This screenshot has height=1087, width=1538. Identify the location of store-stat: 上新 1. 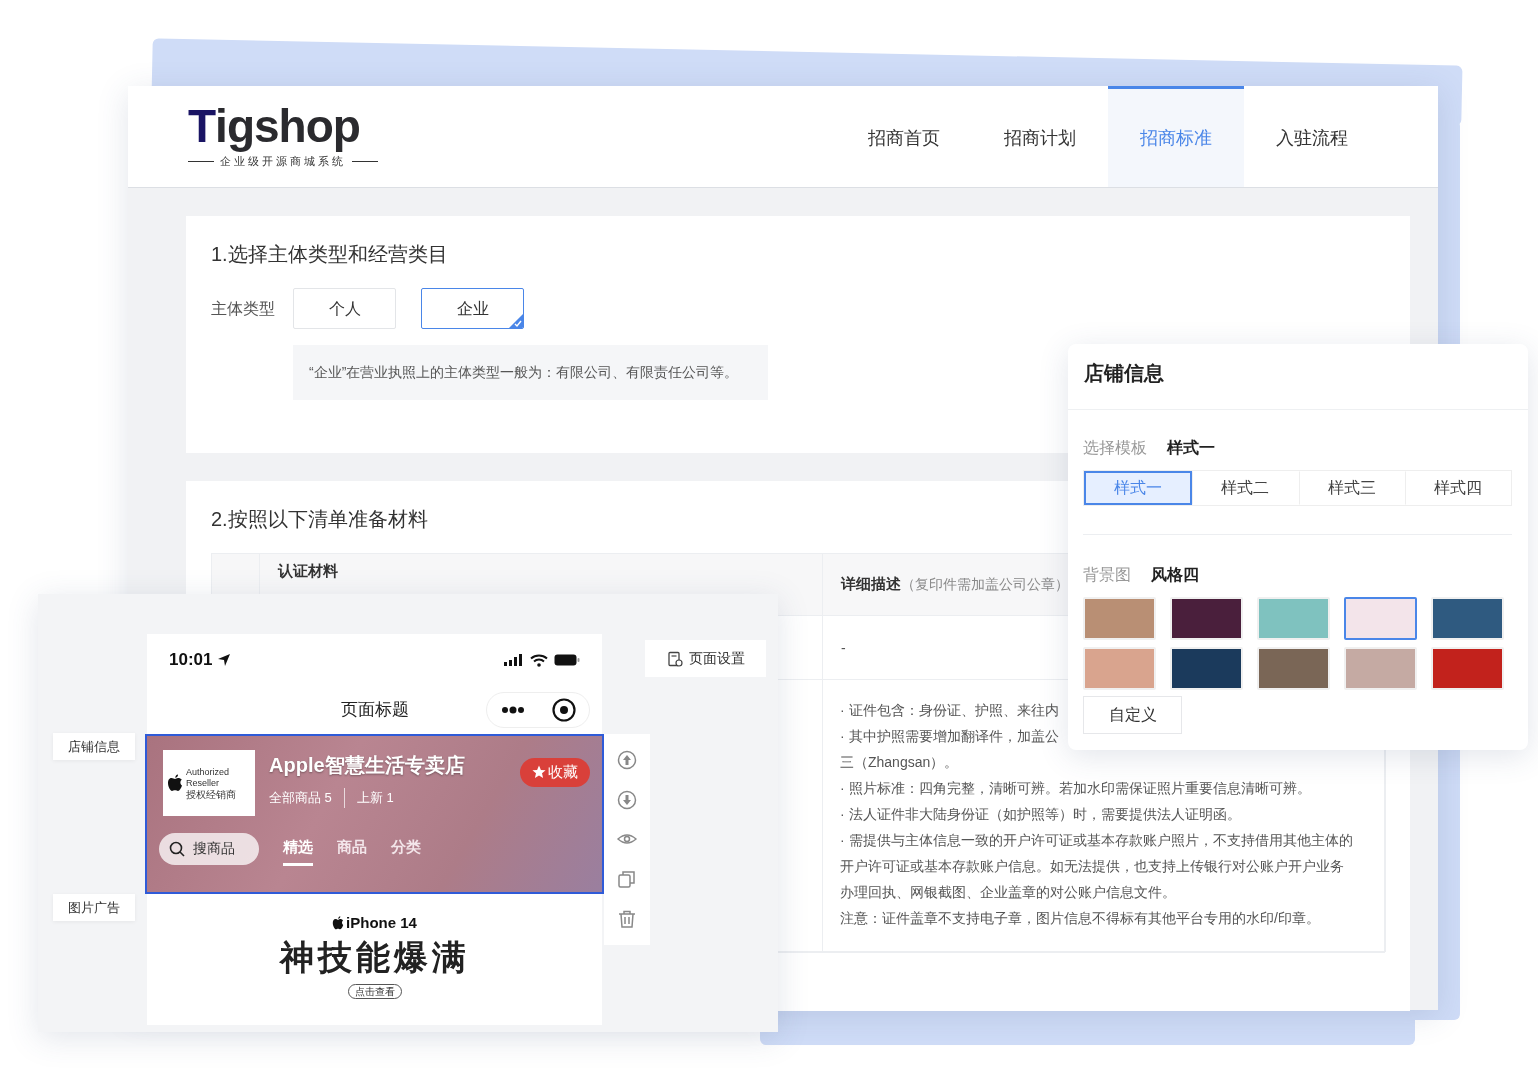
(374, 798).